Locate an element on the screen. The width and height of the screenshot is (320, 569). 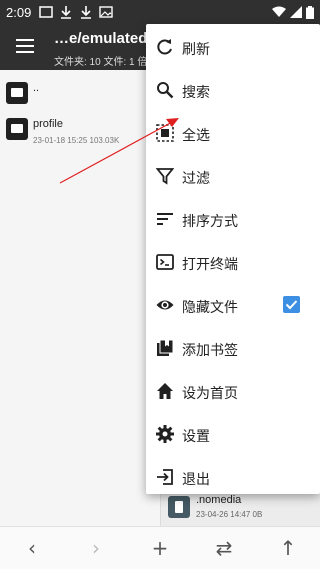
battery-icon is located at coordinates (310, 12).